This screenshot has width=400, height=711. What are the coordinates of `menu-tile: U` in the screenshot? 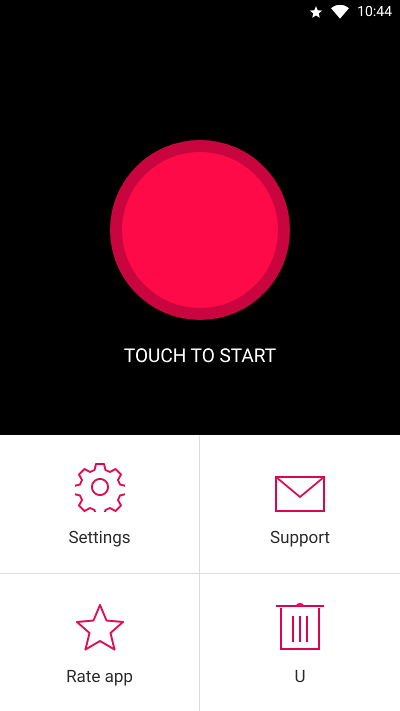 It's located at (300, 642).